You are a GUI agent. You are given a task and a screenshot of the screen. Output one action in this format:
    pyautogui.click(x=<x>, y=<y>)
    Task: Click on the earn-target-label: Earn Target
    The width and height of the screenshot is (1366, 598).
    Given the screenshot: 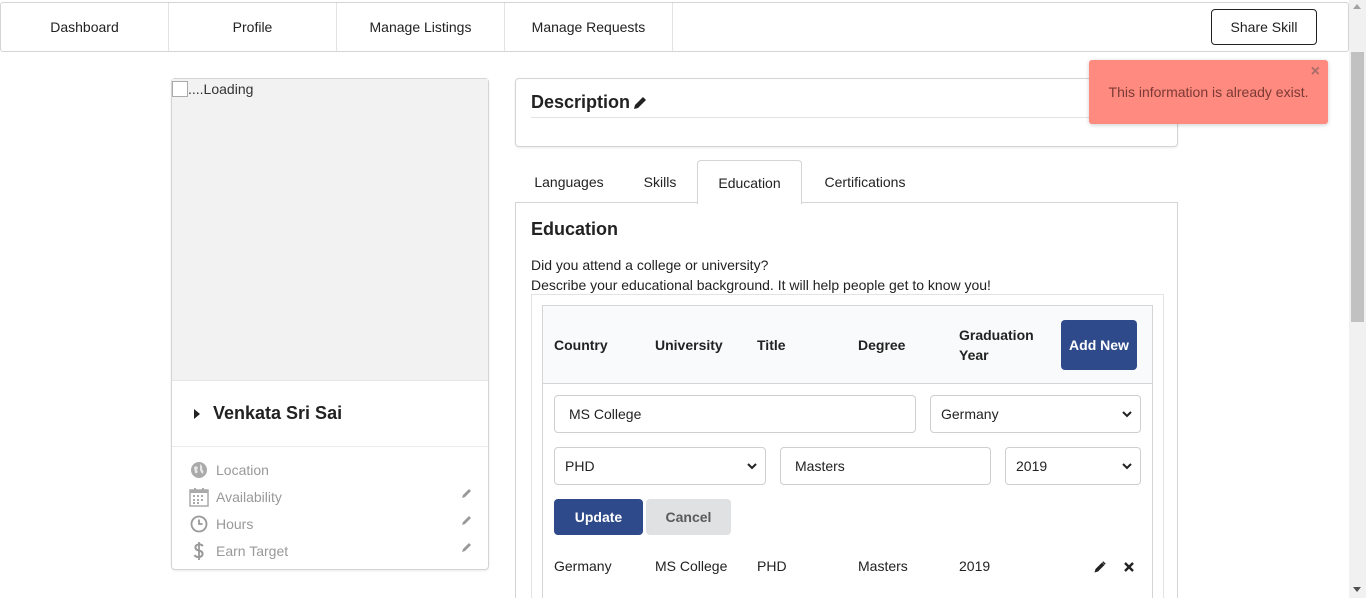 What is the action you would take?
    pyautogui.click(x=252, y=550)
    